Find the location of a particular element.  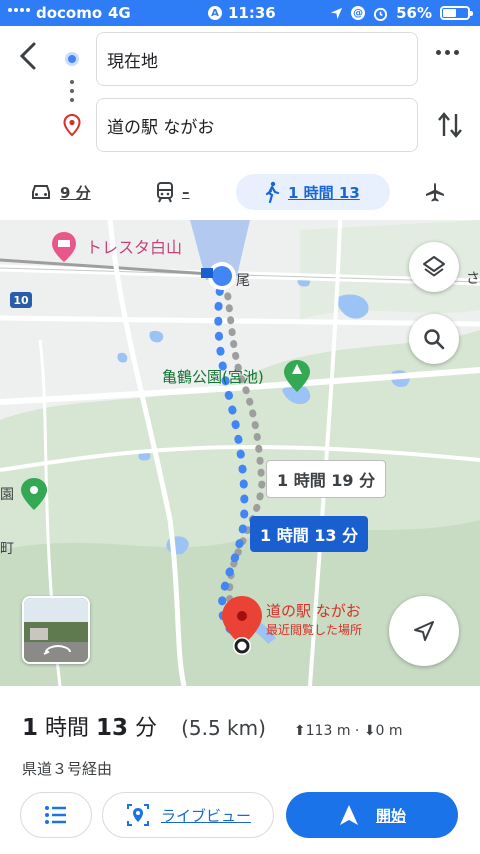

live-view-button: ライブビュー is located at coordinates (188, 815).